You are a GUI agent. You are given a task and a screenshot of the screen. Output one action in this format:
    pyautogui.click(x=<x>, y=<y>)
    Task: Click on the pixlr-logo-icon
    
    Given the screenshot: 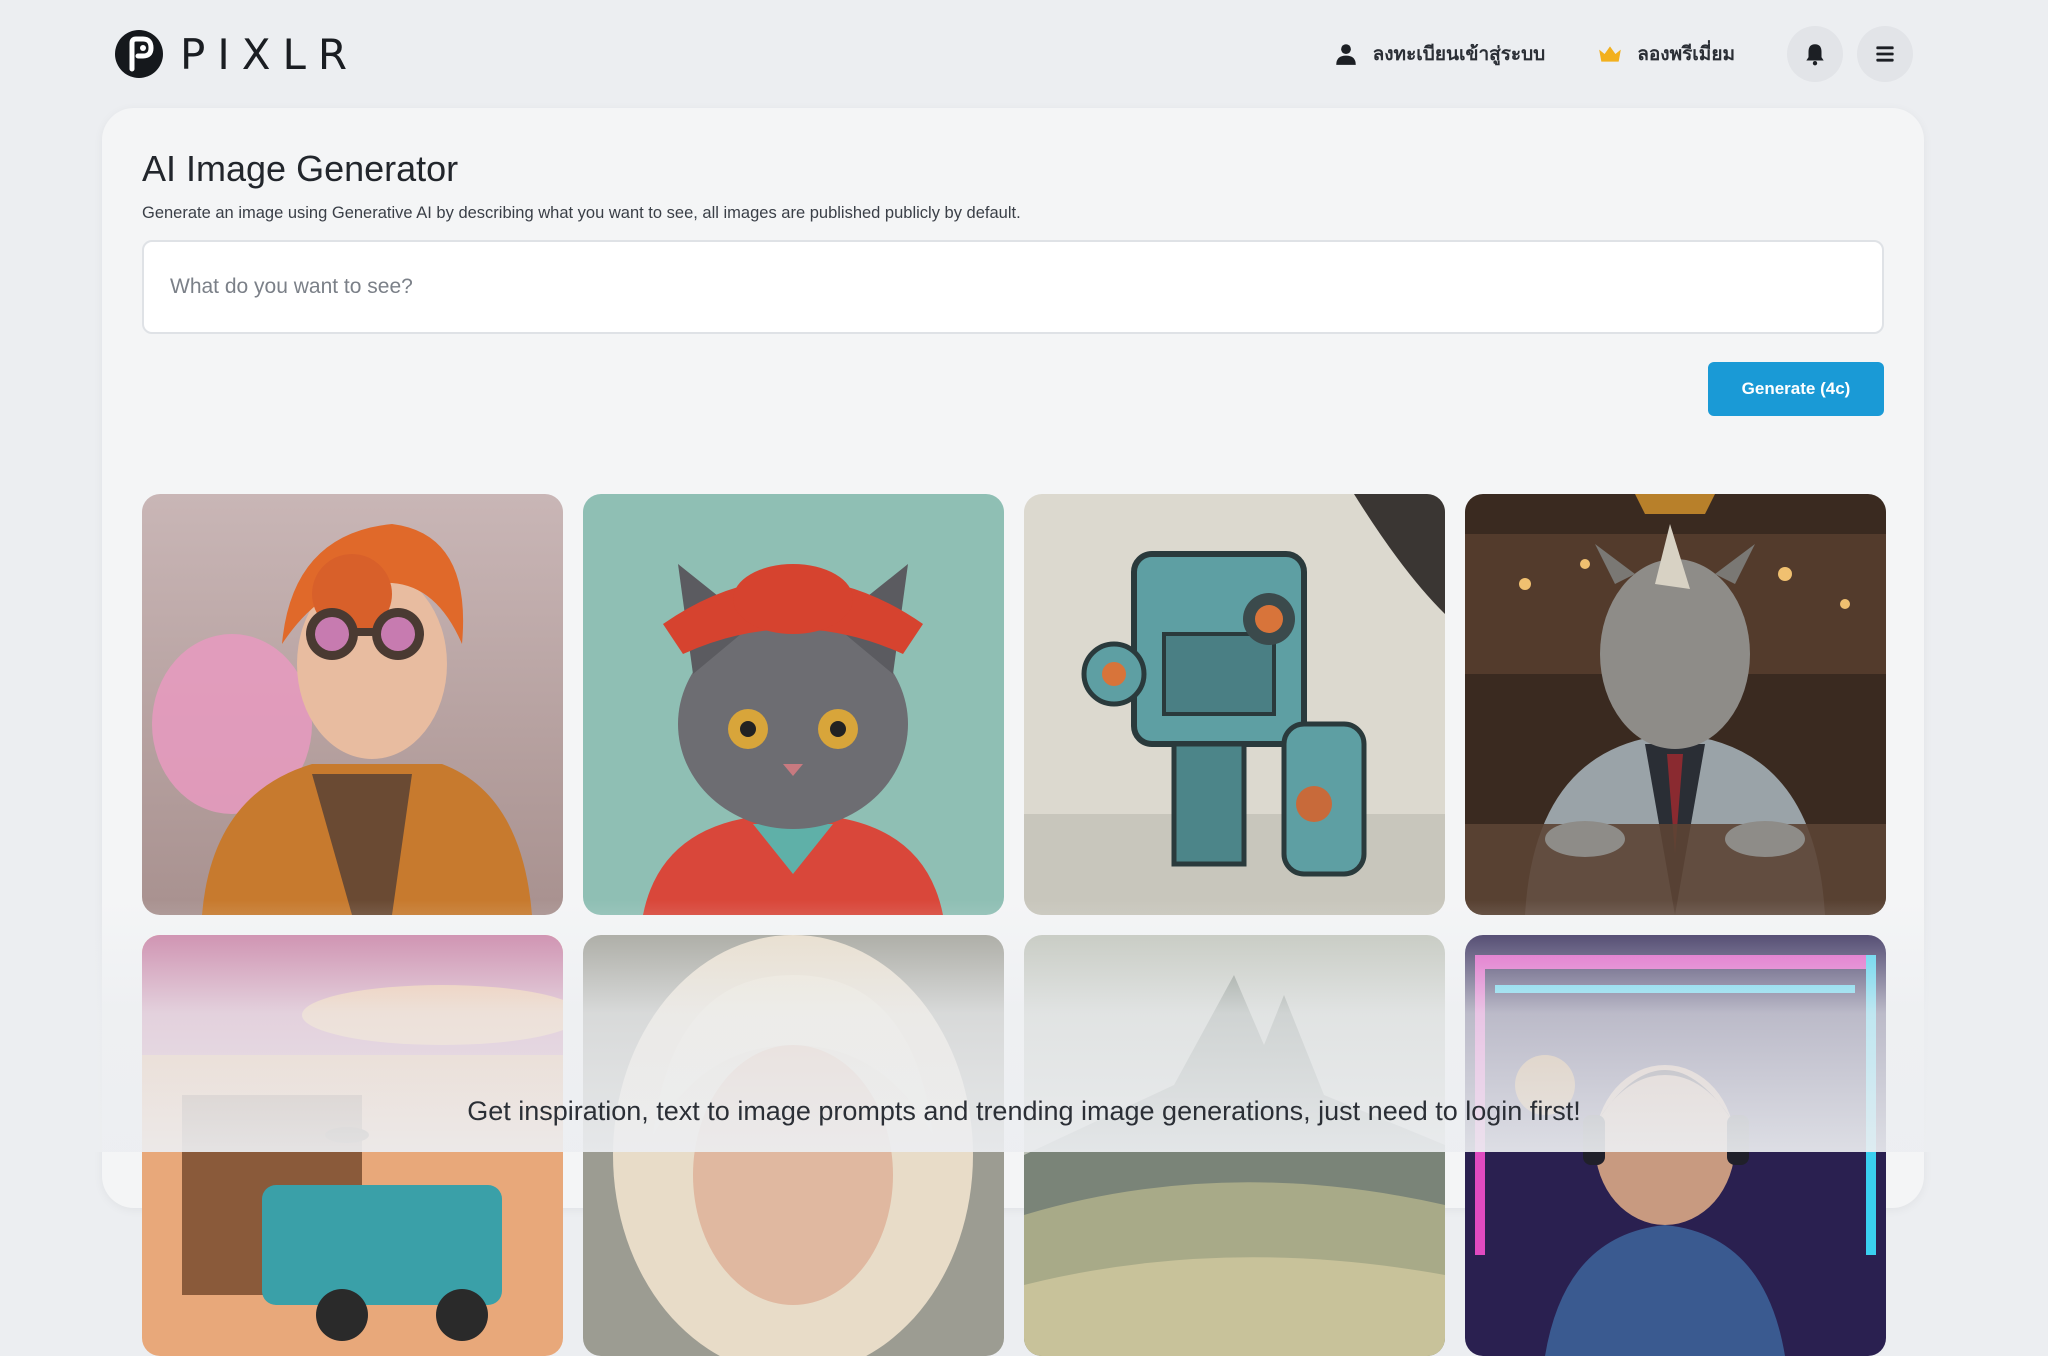 What is the action you would take?
    pyautogui.click(x=139, y=54)
    